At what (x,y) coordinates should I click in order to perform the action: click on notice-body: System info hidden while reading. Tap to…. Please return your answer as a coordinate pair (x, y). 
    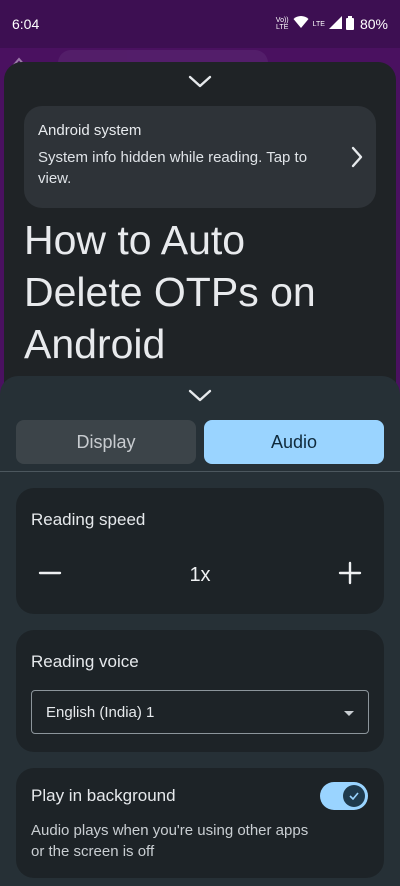
    Looking at the image, I should click on (173, 168).